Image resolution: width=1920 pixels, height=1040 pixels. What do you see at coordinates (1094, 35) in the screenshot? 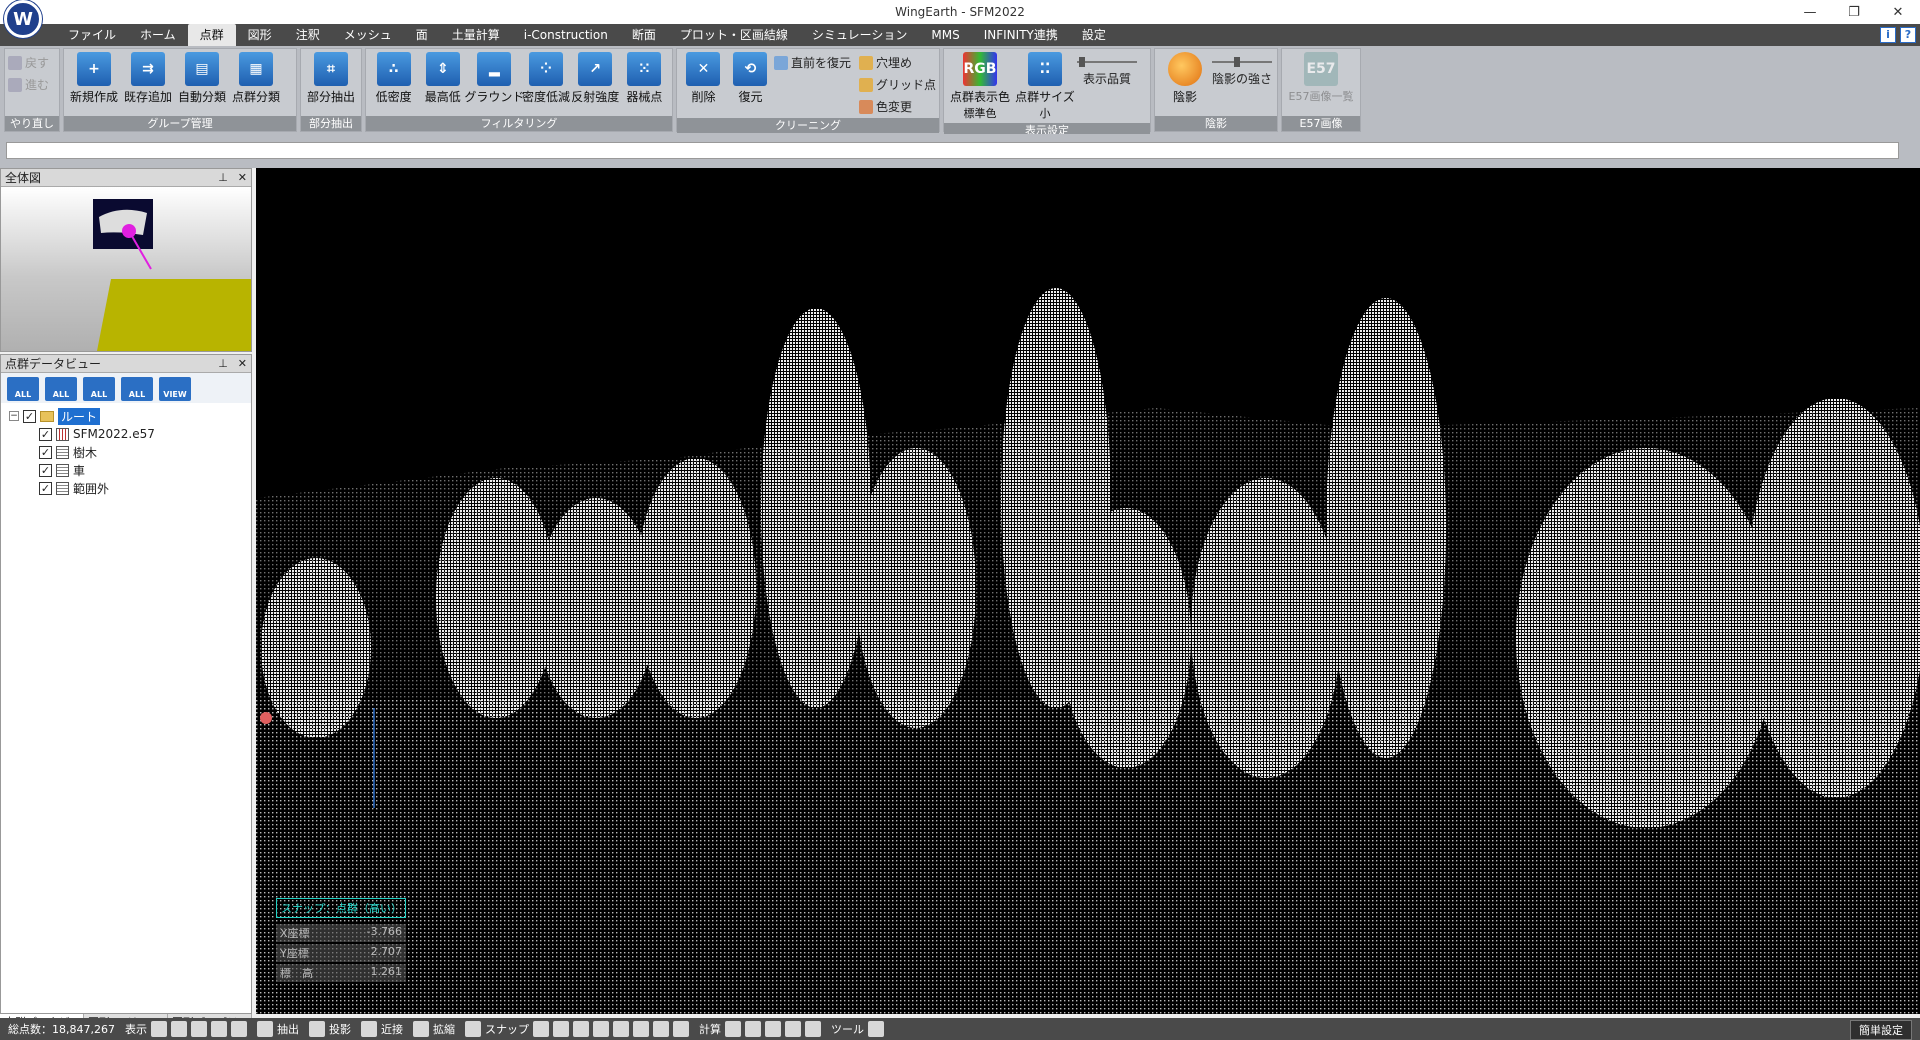
I see `tab-settings: 設定` at bounding box center [1094, 35].